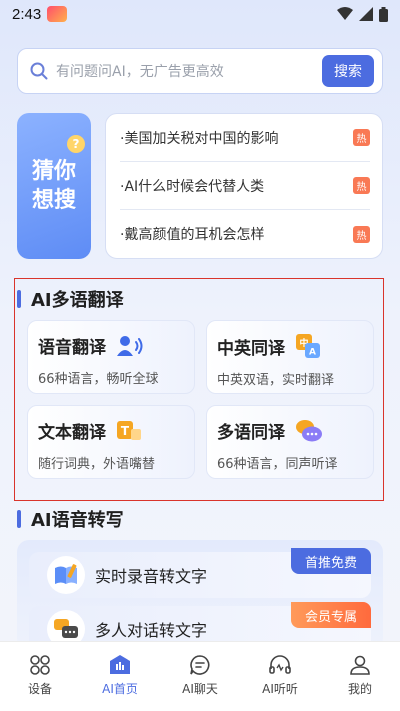 This screenshot has height=711, width=400. Describe the element at coordinates (77, 520) in the screenshot. I see `section-title-text: AI语音转写` at that location.